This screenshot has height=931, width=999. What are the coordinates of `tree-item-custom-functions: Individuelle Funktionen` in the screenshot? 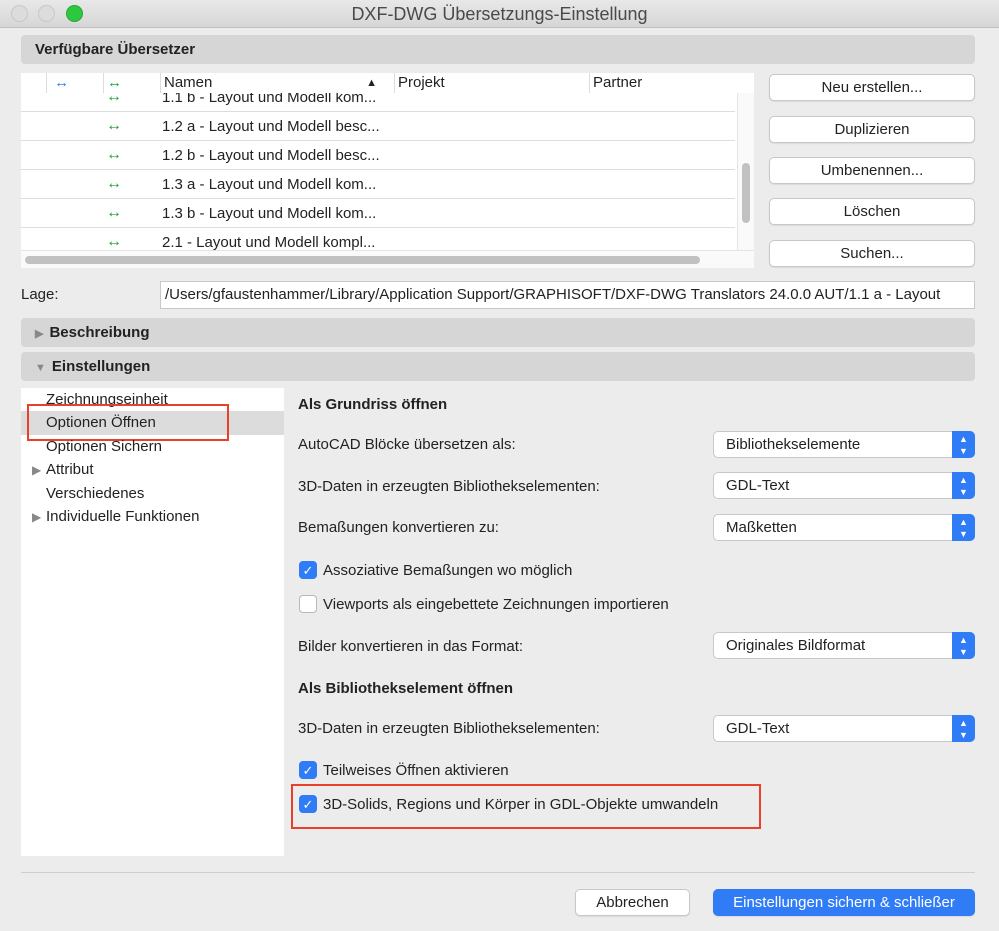 It's located at (122, 516).